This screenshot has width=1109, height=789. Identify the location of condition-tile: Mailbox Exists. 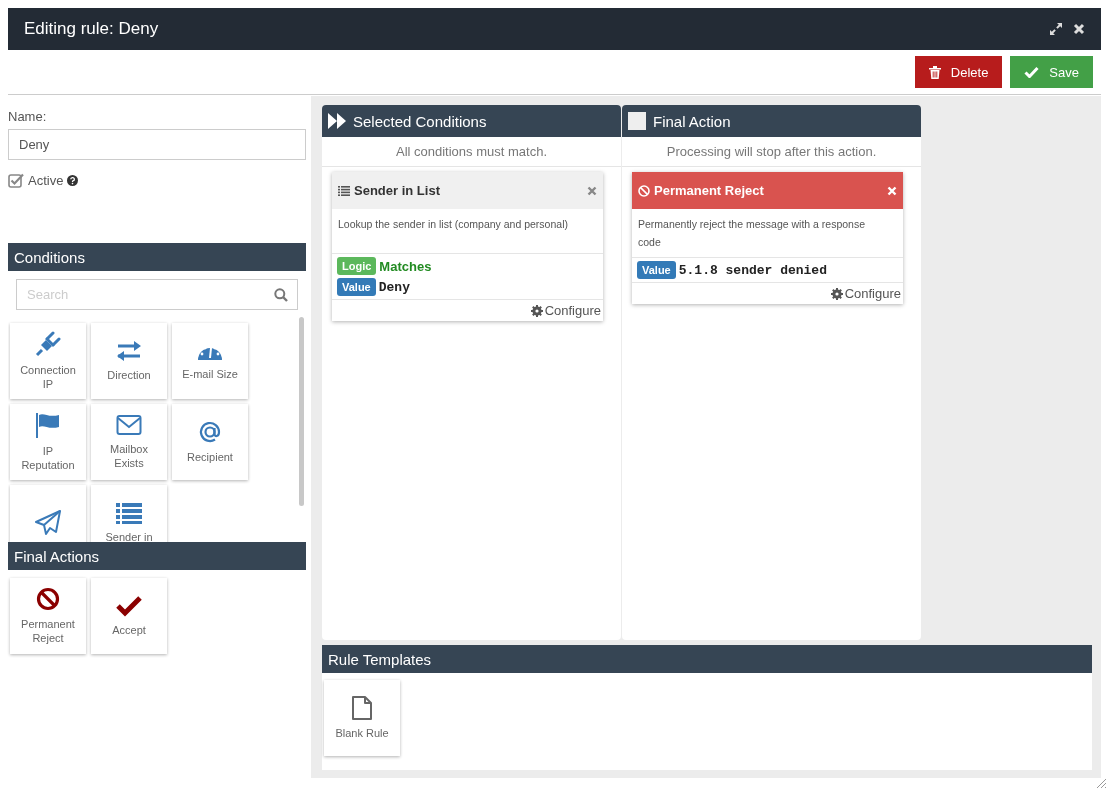
(129, 442).